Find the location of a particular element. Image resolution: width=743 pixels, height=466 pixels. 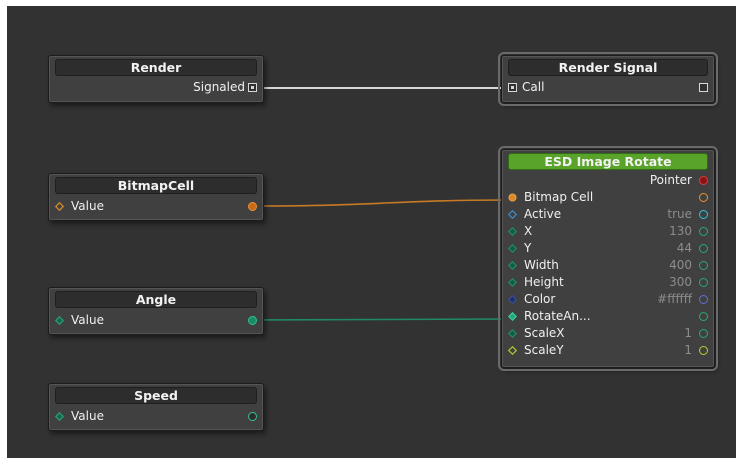

input-value: #ffffff is located at coordinates (674, 299).